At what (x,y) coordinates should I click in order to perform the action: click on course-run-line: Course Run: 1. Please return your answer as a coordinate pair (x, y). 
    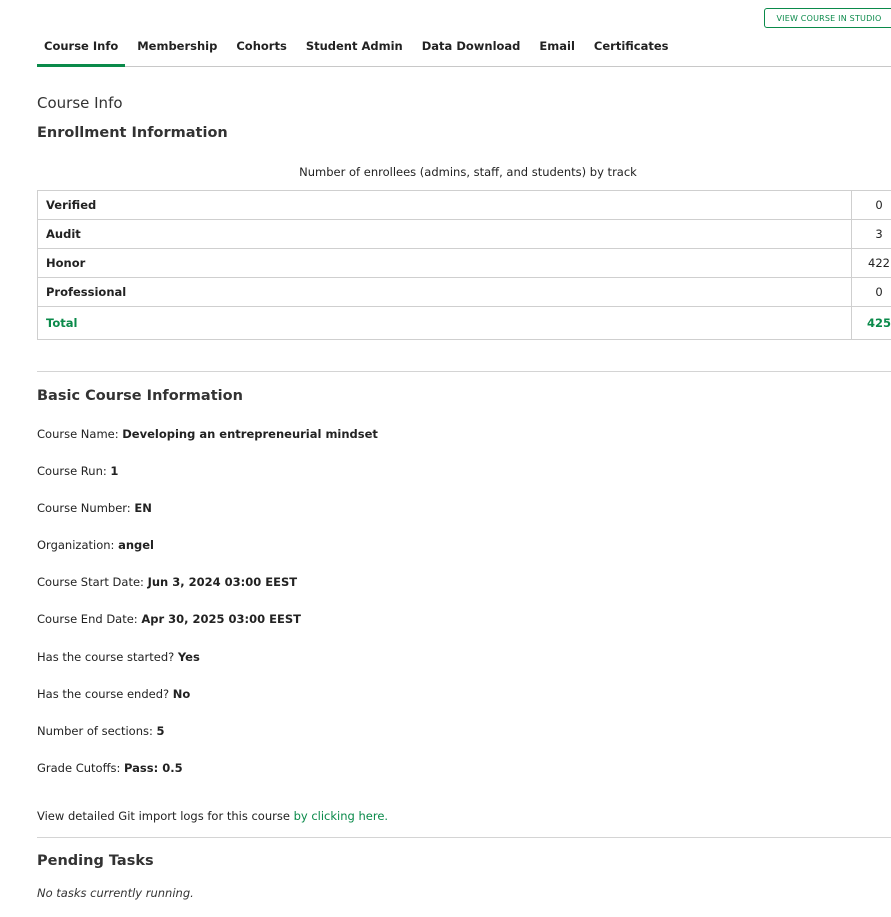
    Looking at the image, I should click on (78, 471).